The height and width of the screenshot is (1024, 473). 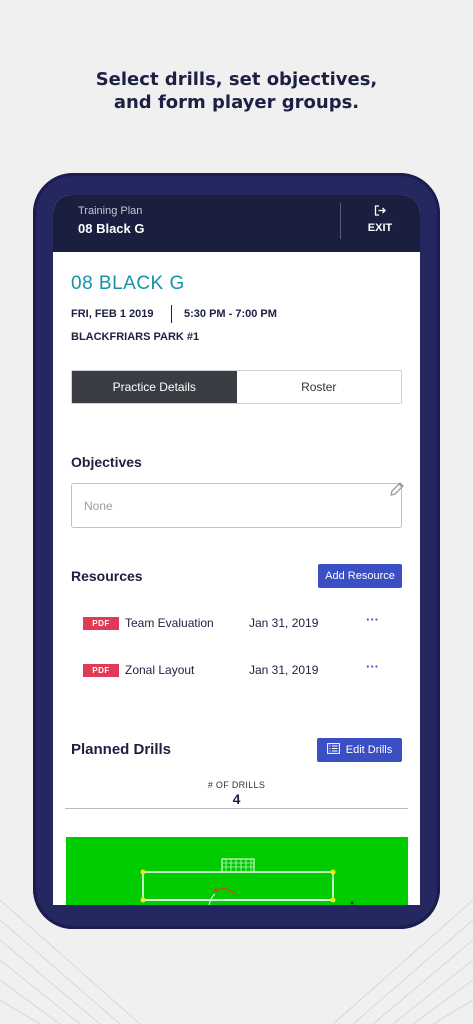 I want to click on event-date: FRI, FEB 1 2019, so click(x=112, y=314).